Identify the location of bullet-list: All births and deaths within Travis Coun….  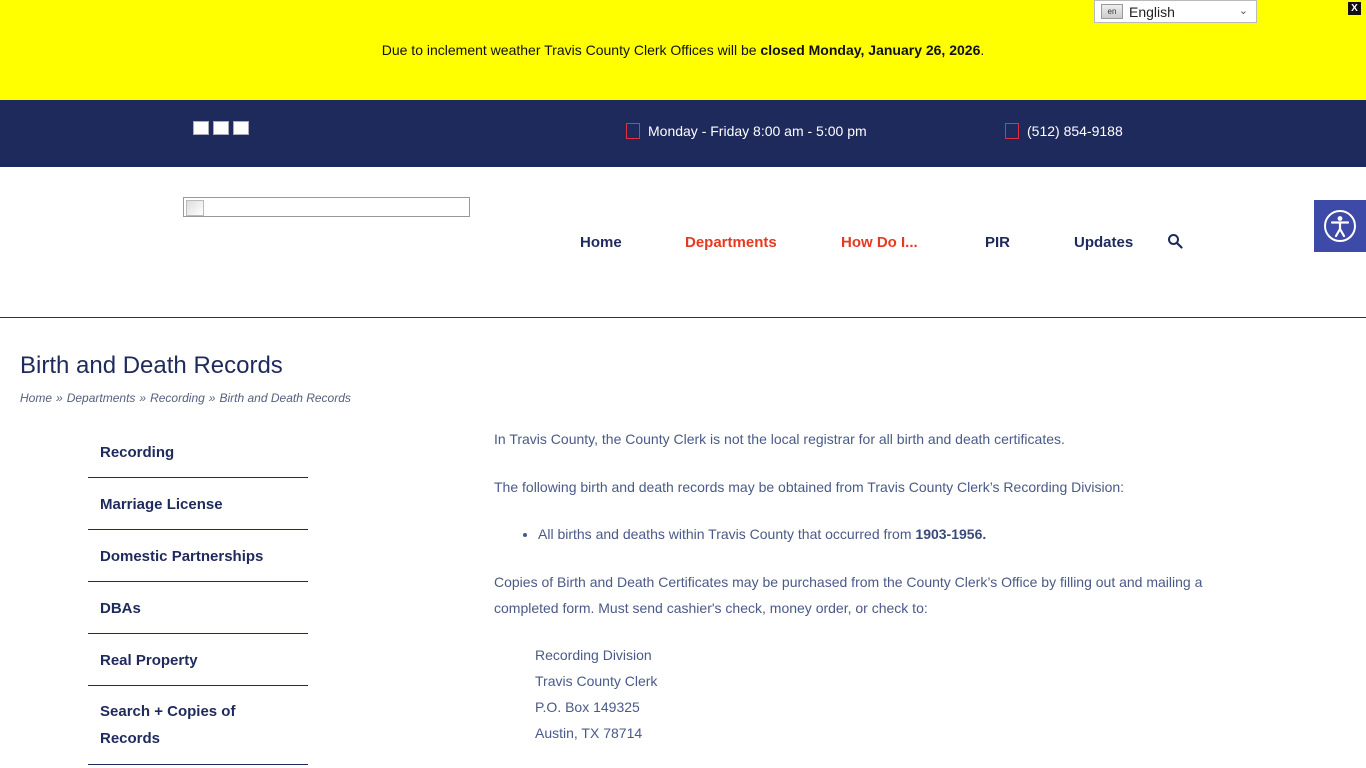
(864, 534).